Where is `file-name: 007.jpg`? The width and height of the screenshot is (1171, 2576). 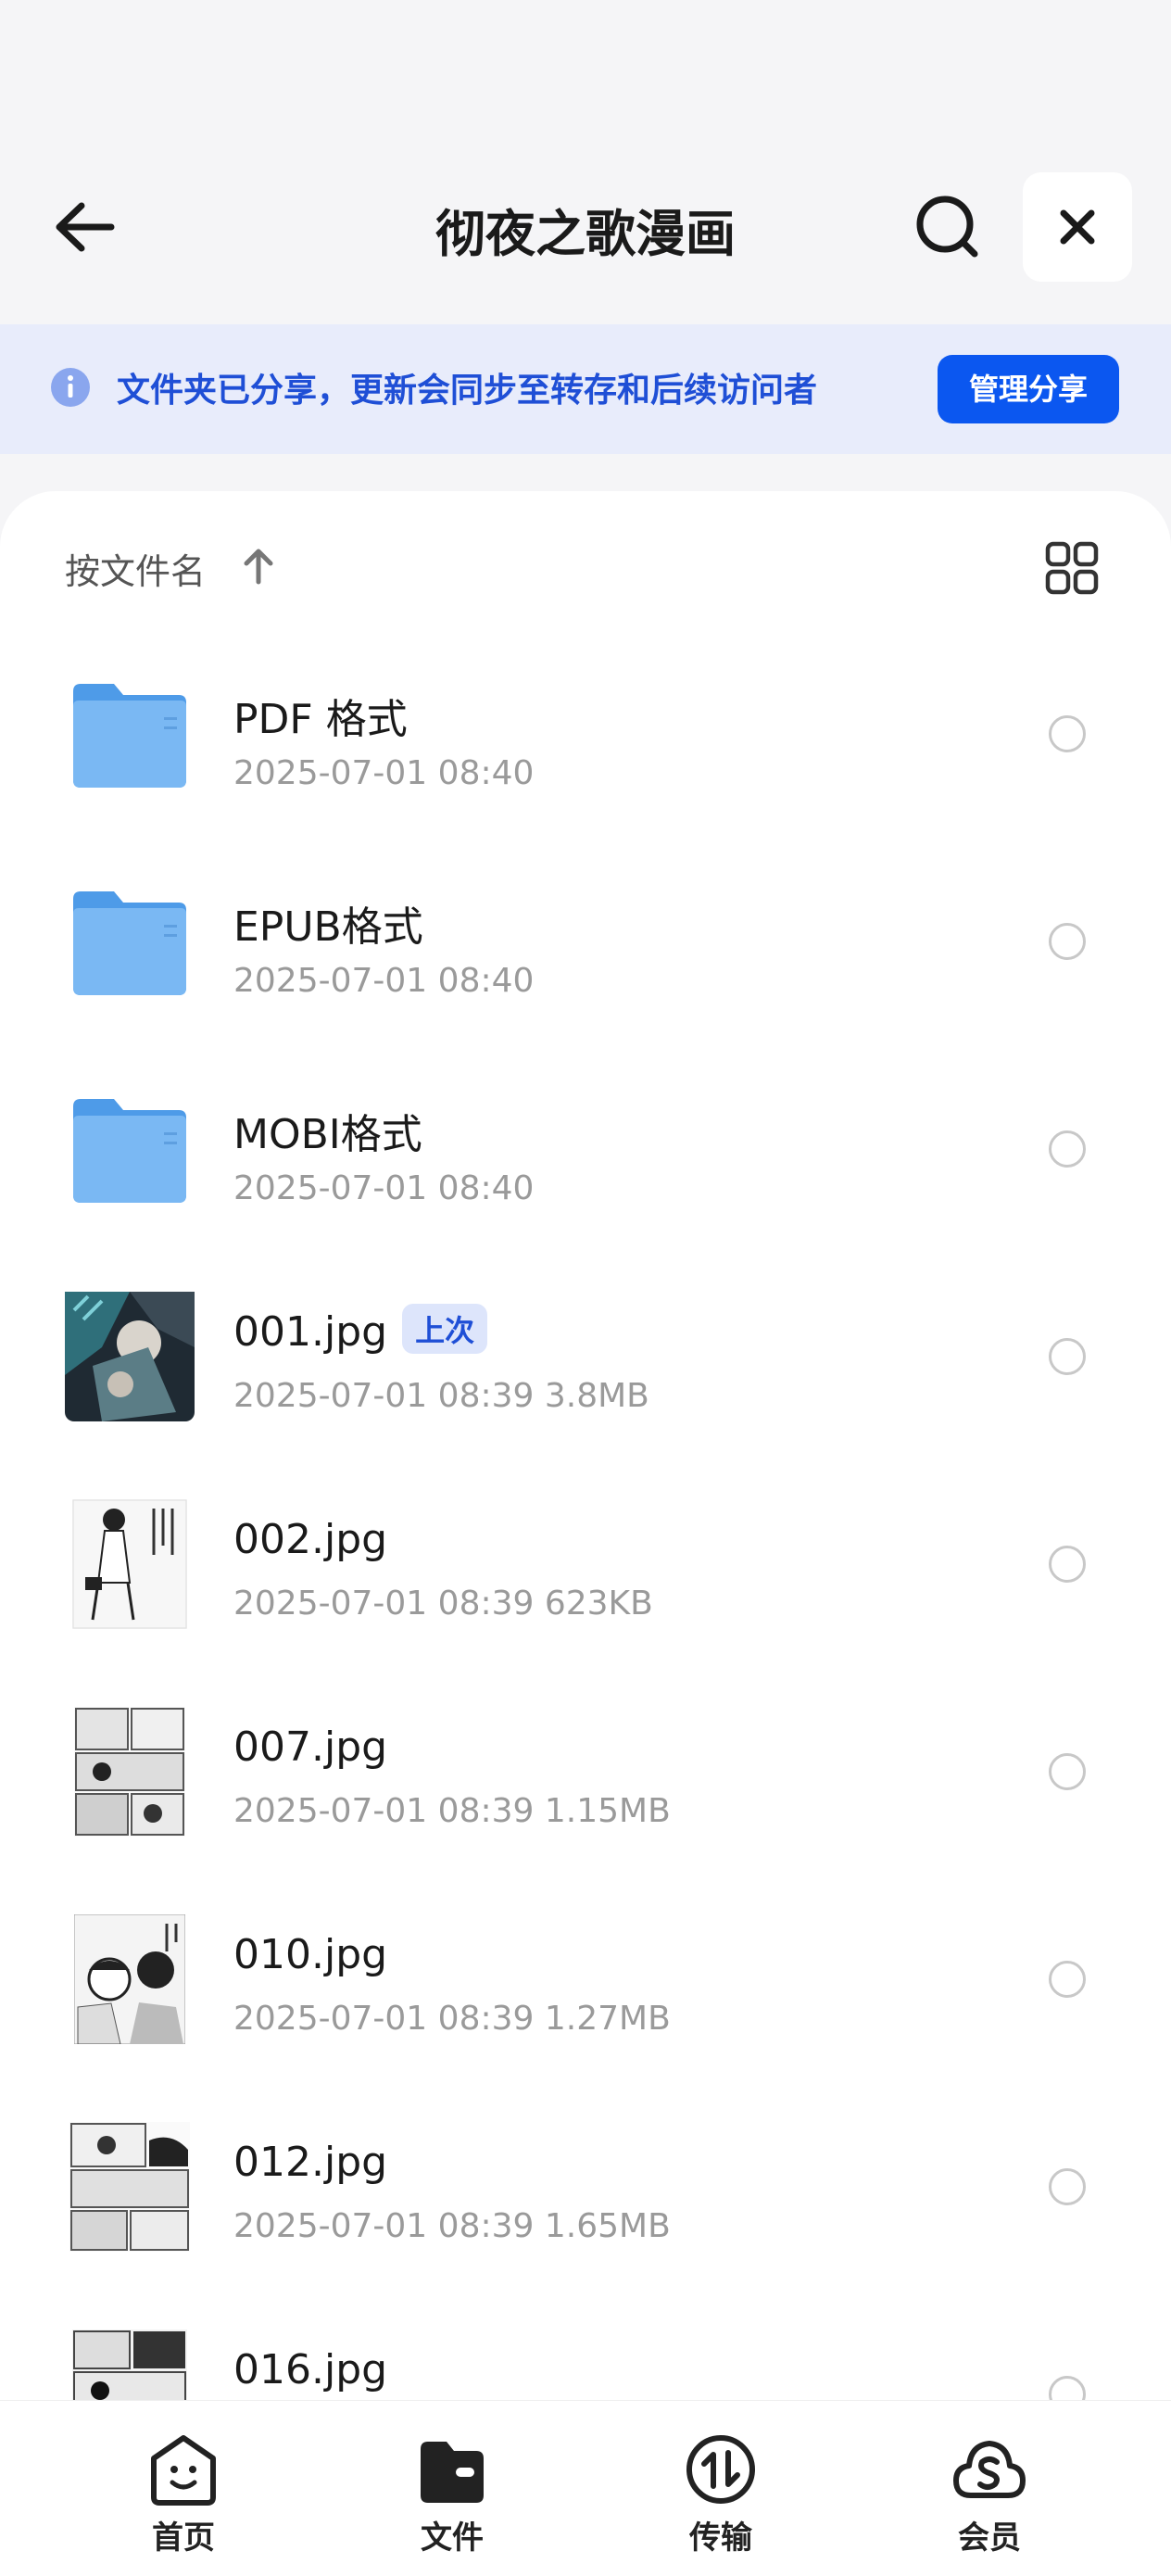 file-name: 007.jpg is located at coordinates (311, 1748).